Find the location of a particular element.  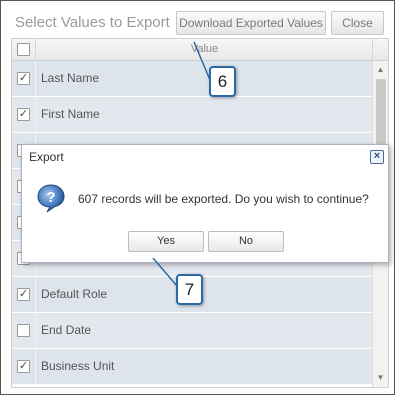

callout-7: 7 is located at coordinates (189, 289).